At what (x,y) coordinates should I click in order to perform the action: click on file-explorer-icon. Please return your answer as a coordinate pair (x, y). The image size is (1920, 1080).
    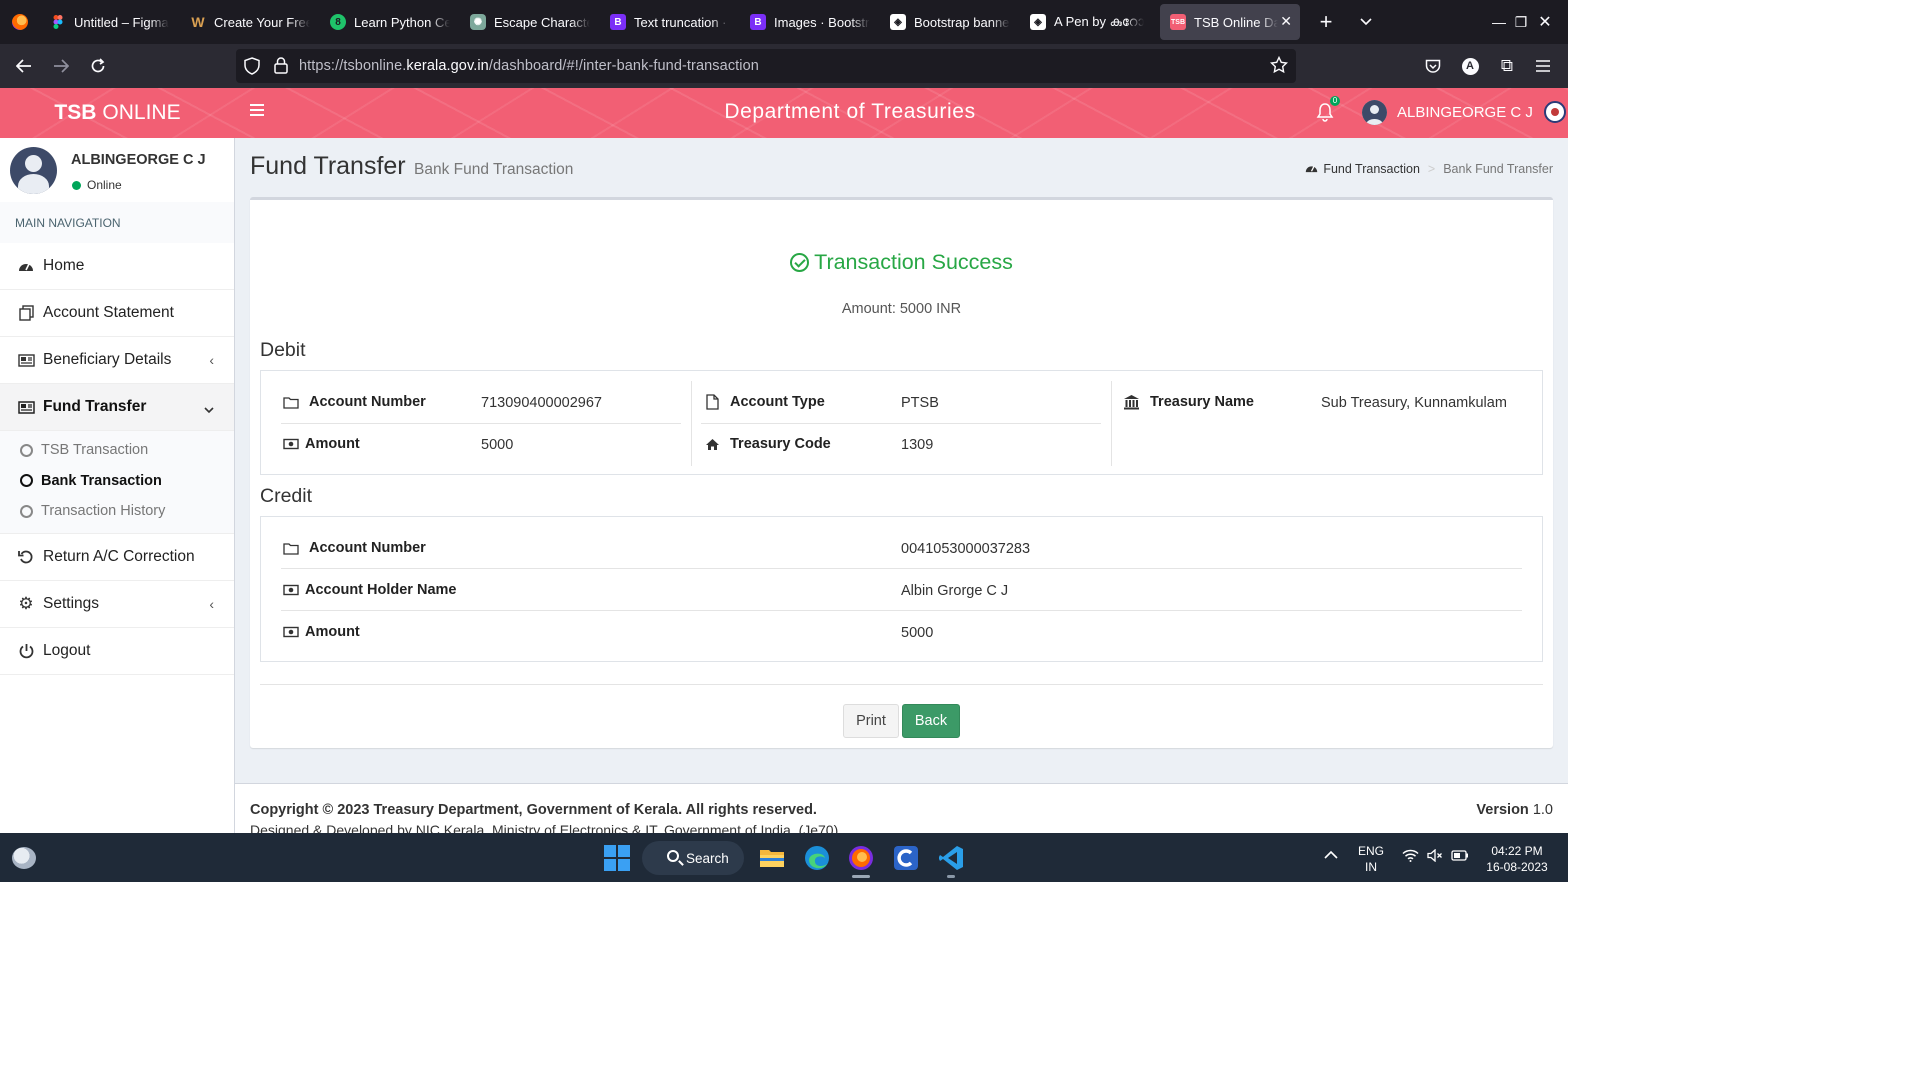
    Looking at the image, I should click on (772, 858).